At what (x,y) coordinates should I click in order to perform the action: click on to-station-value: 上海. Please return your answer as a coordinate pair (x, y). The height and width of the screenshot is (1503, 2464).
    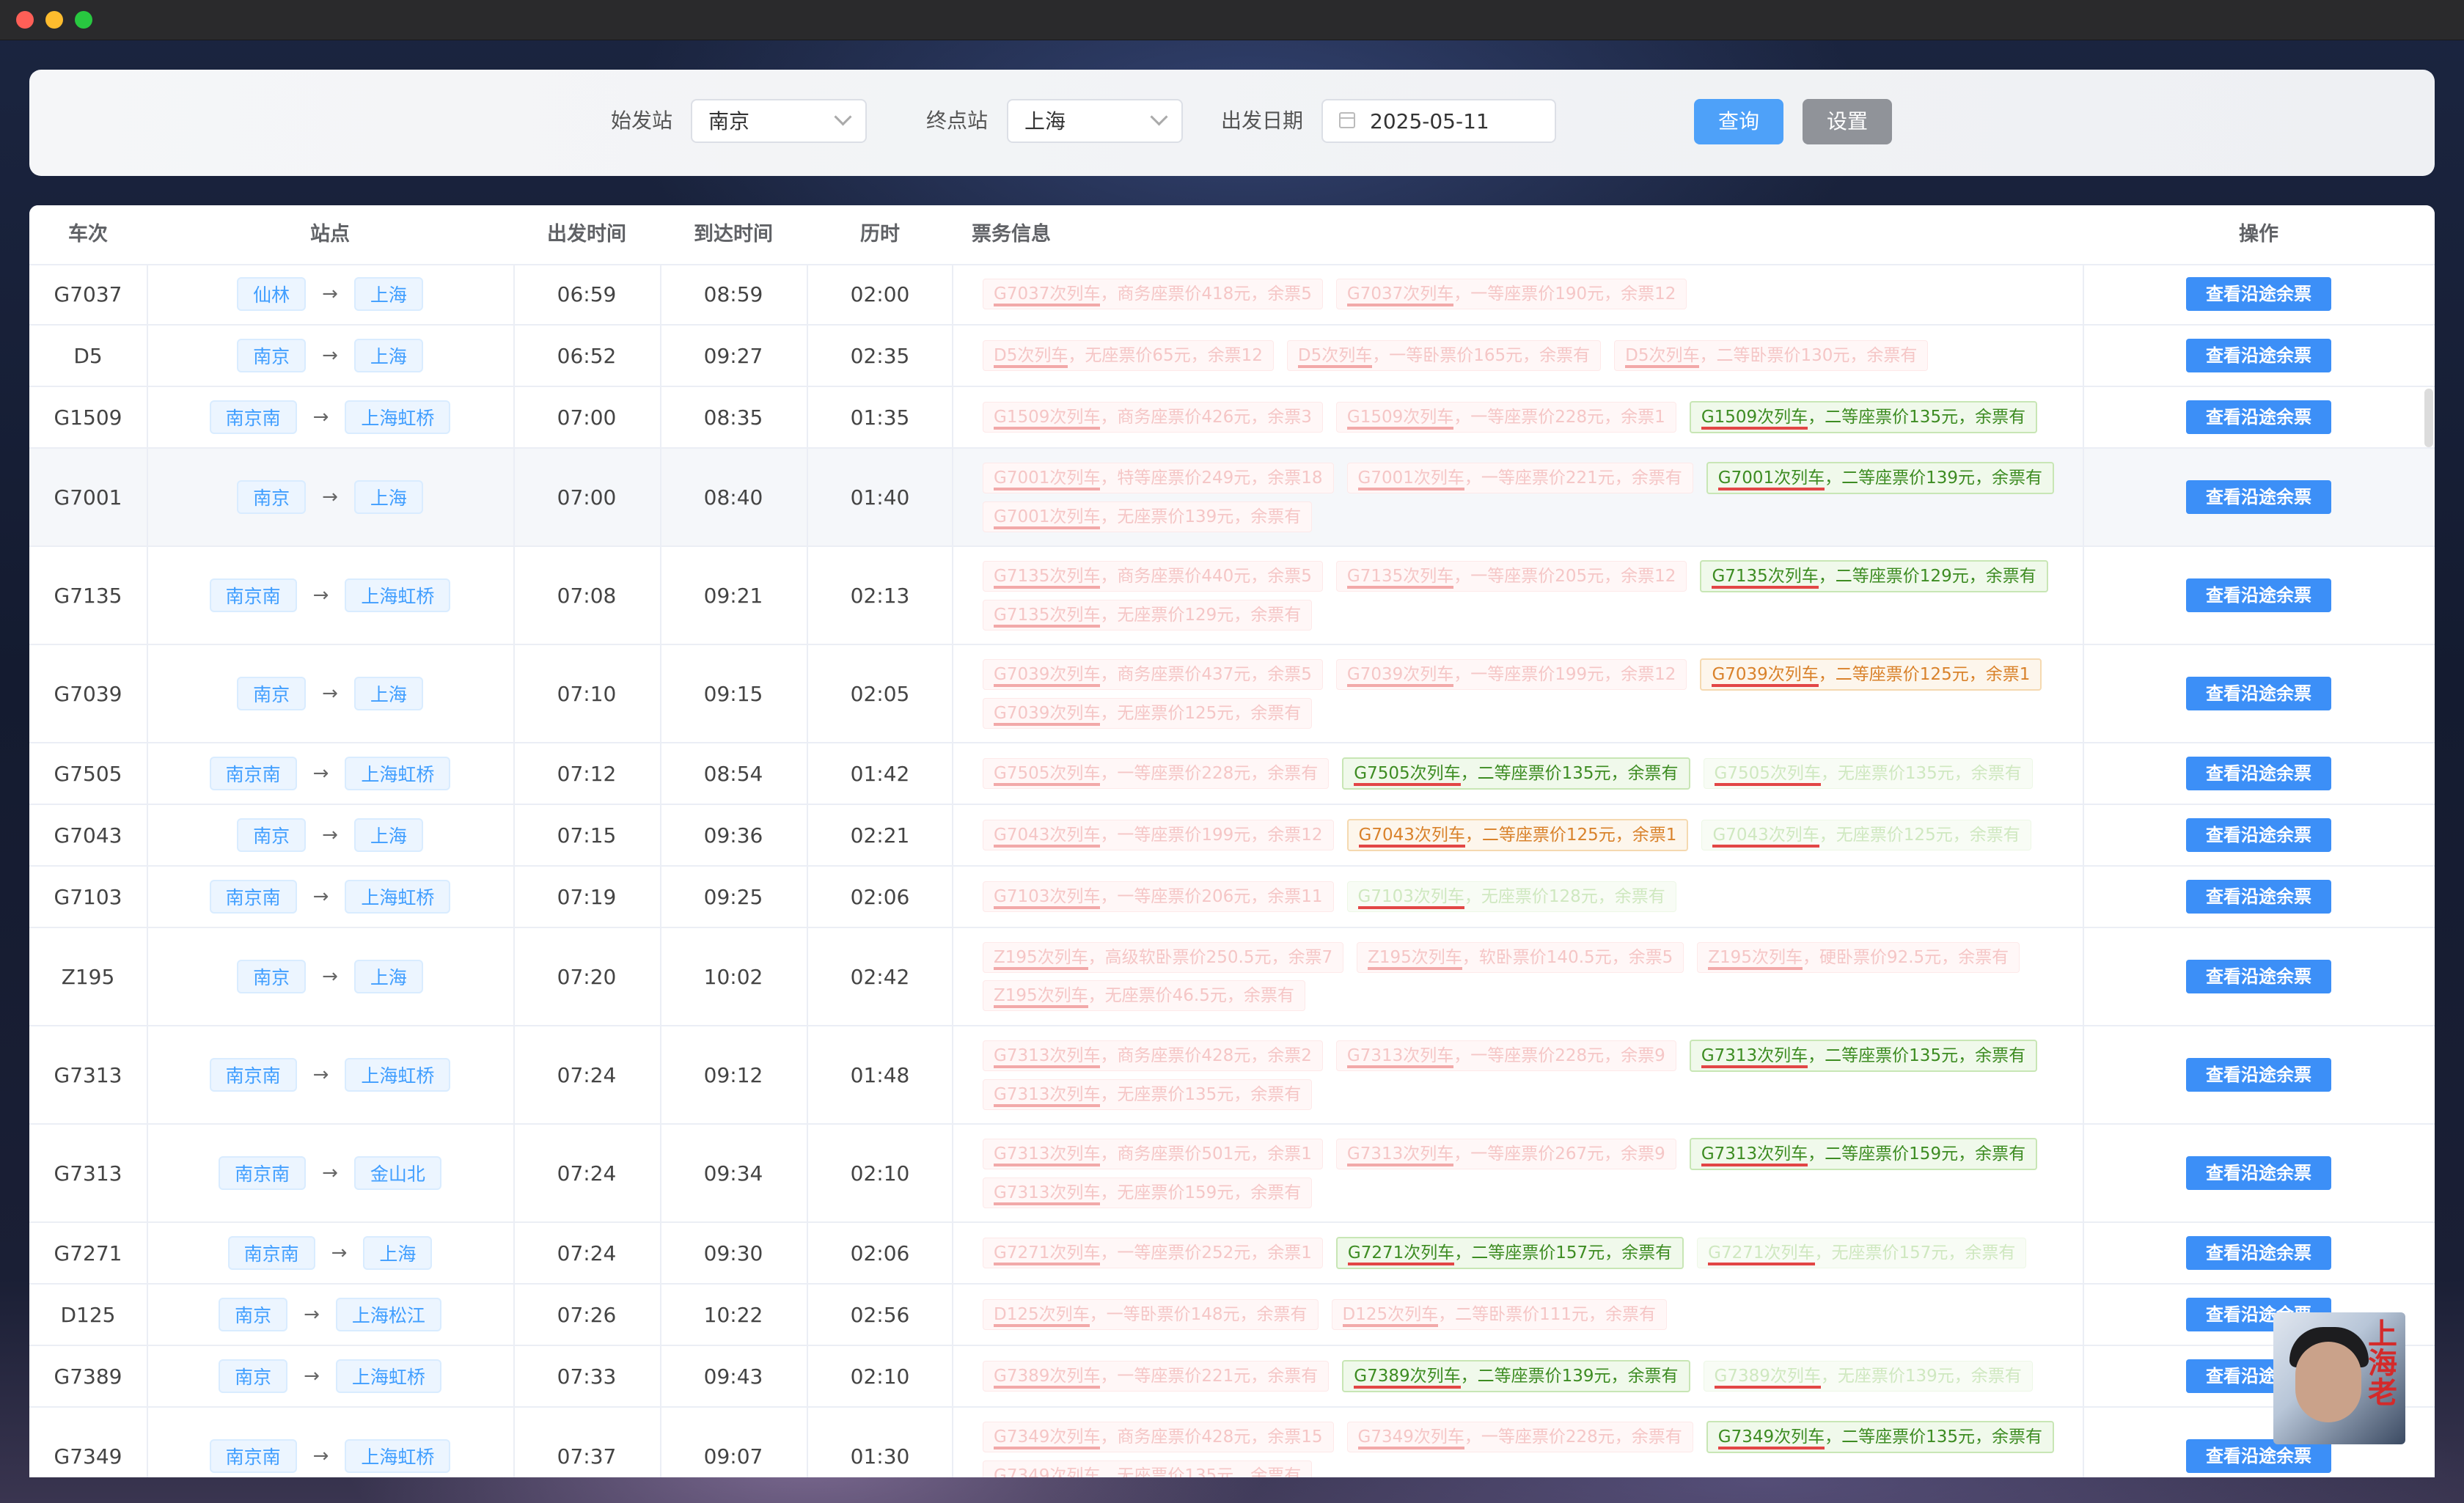
    Looking at the image, I should click on (1045, 121).